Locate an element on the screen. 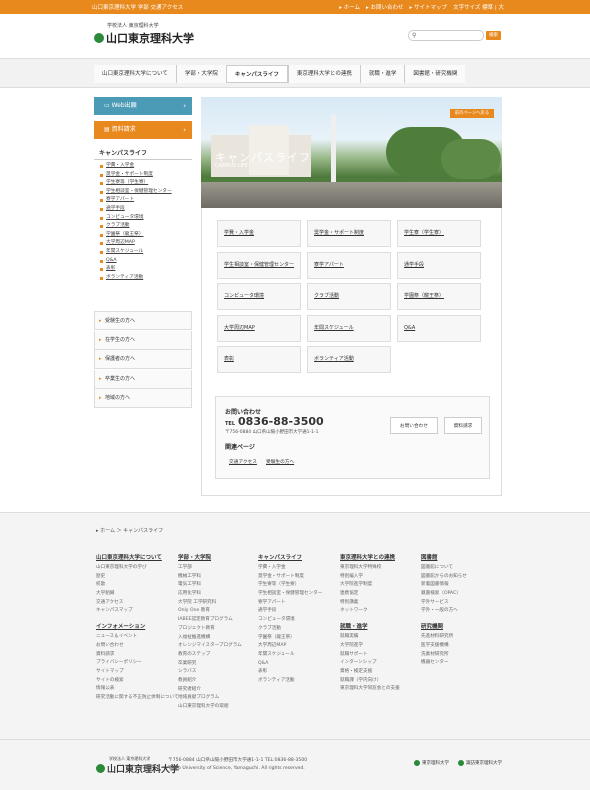 The image size is (590, 790). footer-link: 大学院進学制度 is located at coordinates (370, 585).